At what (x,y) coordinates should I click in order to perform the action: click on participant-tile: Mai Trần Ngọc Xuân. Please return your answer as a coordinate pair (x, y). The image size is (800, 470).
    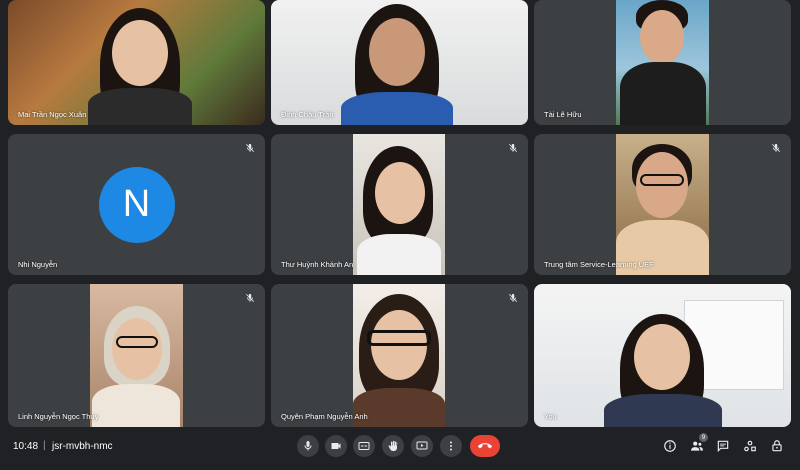
    Looking at the image, I should click on (136, 62).